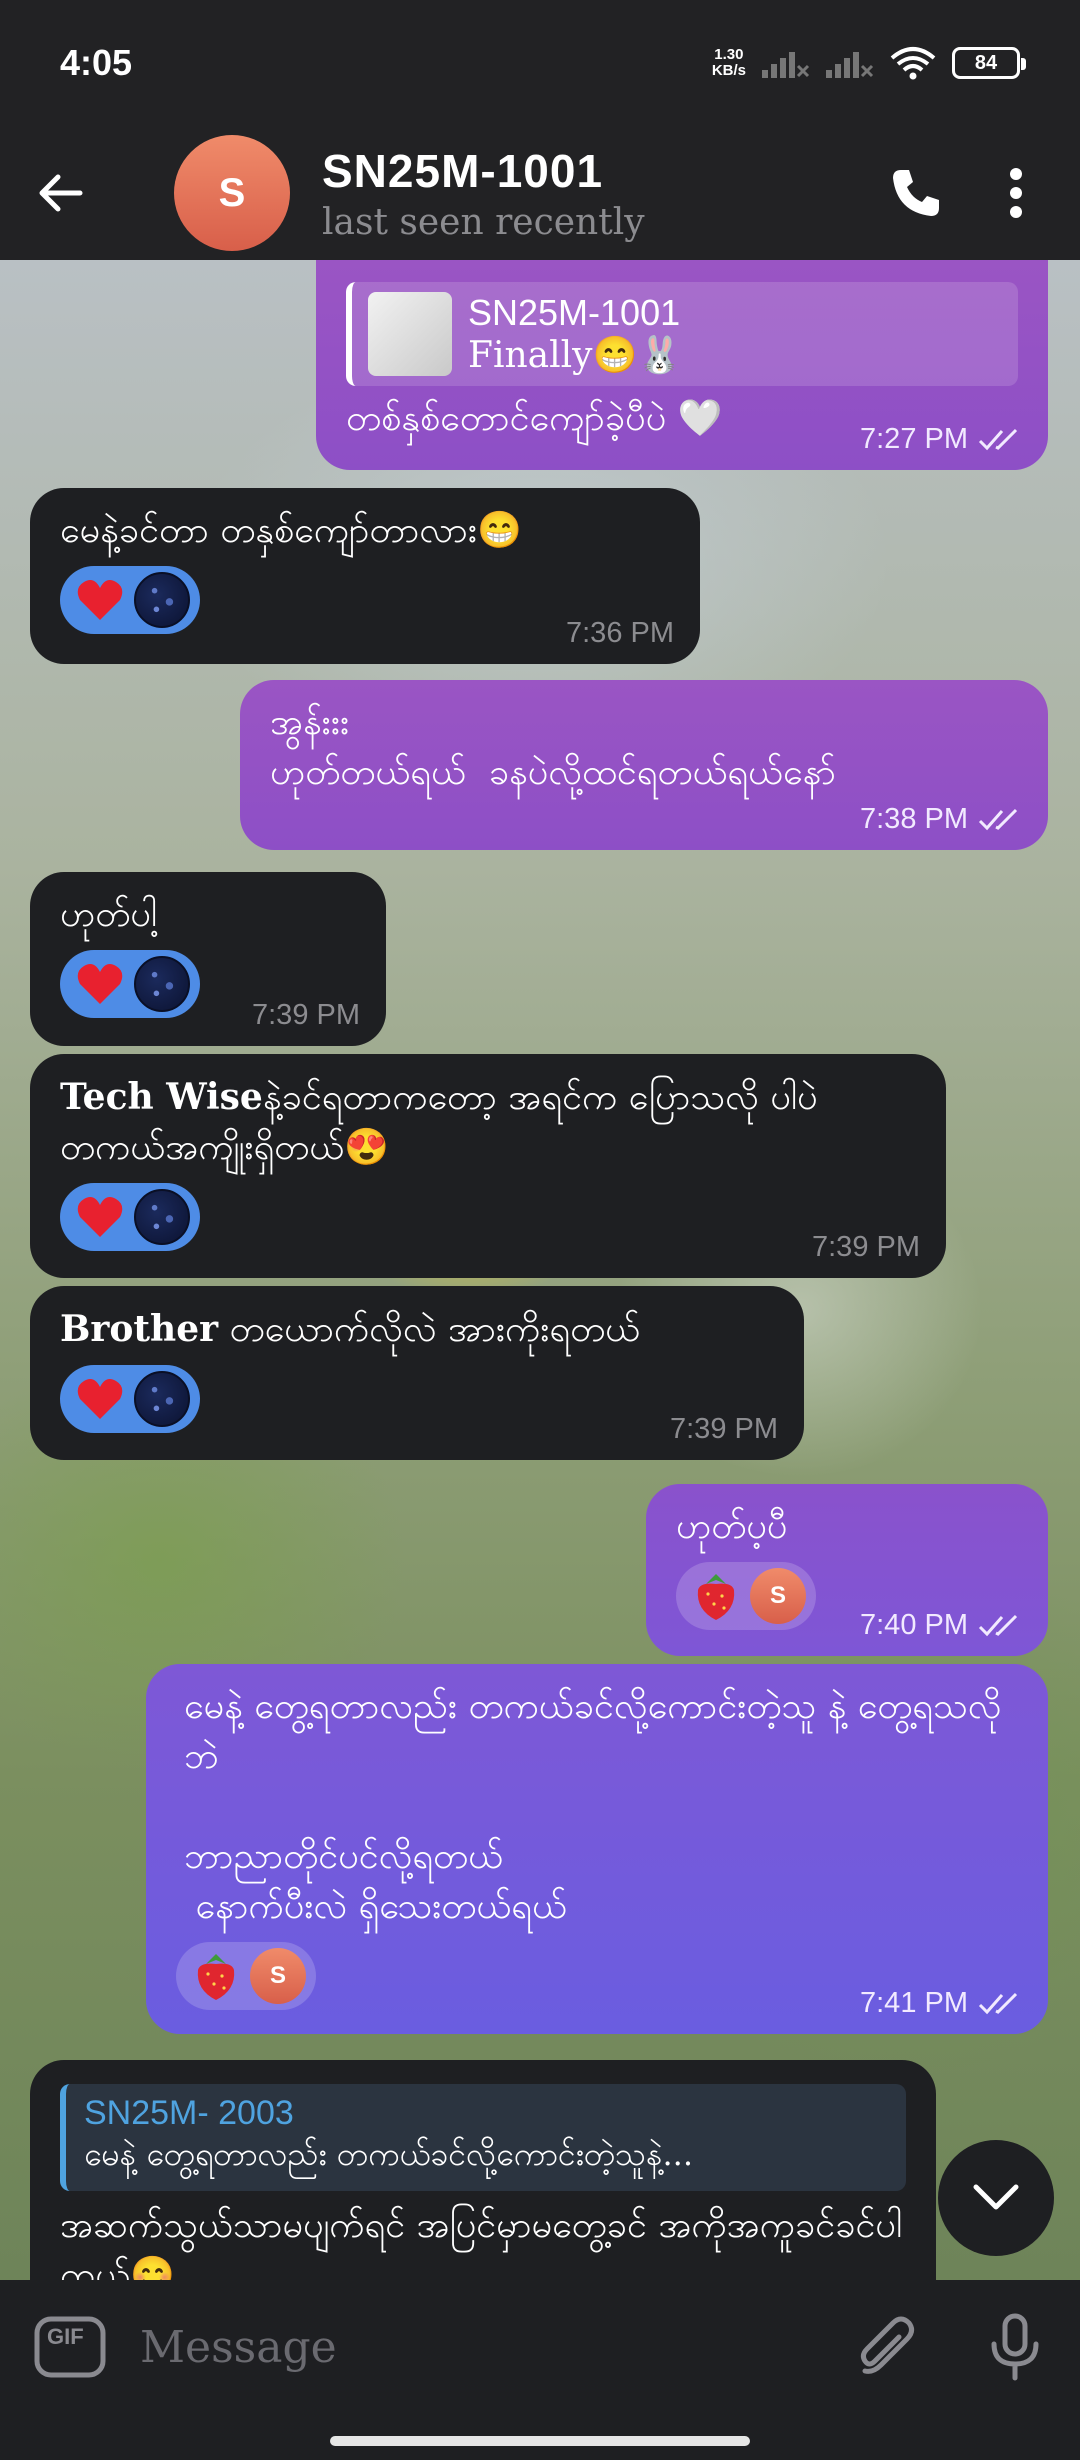 Image resolution: width=1080 pixels, height=2460 pixels. What do you see at coordinates (65, 2336) in the screenshot?
I see `gif-label: GIF` at bounding box center [65, 2336].